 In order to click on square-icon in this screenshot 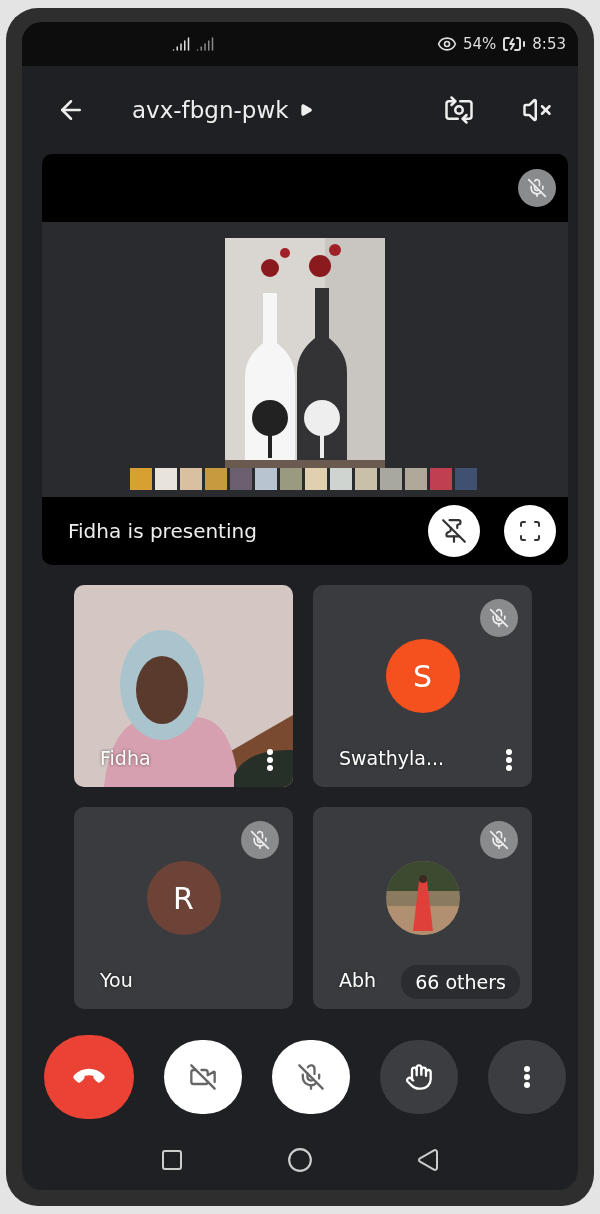, I will do `click(172, 1159)`.